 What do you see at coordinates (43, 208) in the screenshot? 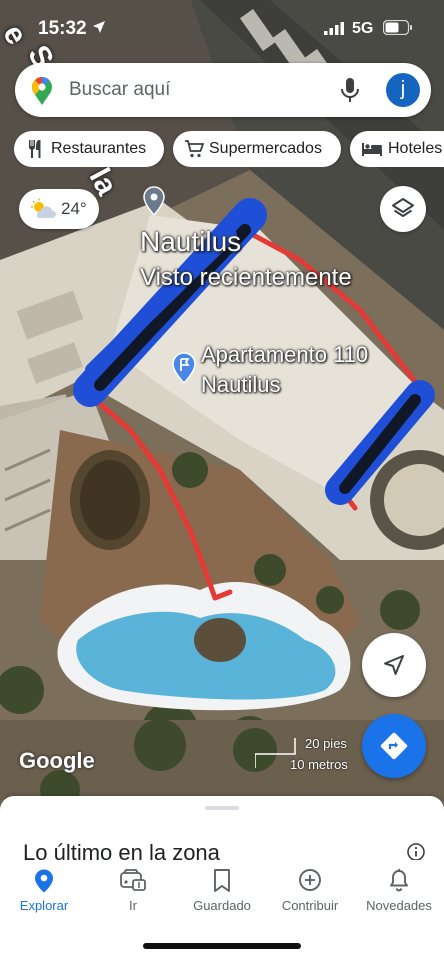
I see `partly-cloudy-icon` at bounding box center [43, 208].